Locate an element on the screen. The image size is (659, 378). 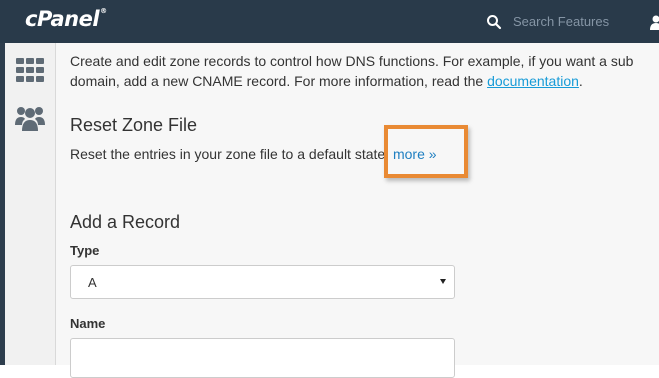
search-icon is located at coordinates (494, 22).